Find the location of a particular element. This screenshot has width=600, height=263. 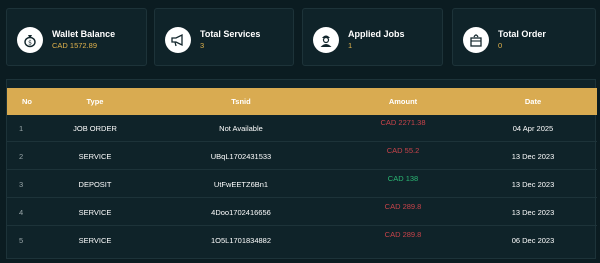

row-amount: CAD 138 is located at coordinates (403, 178).